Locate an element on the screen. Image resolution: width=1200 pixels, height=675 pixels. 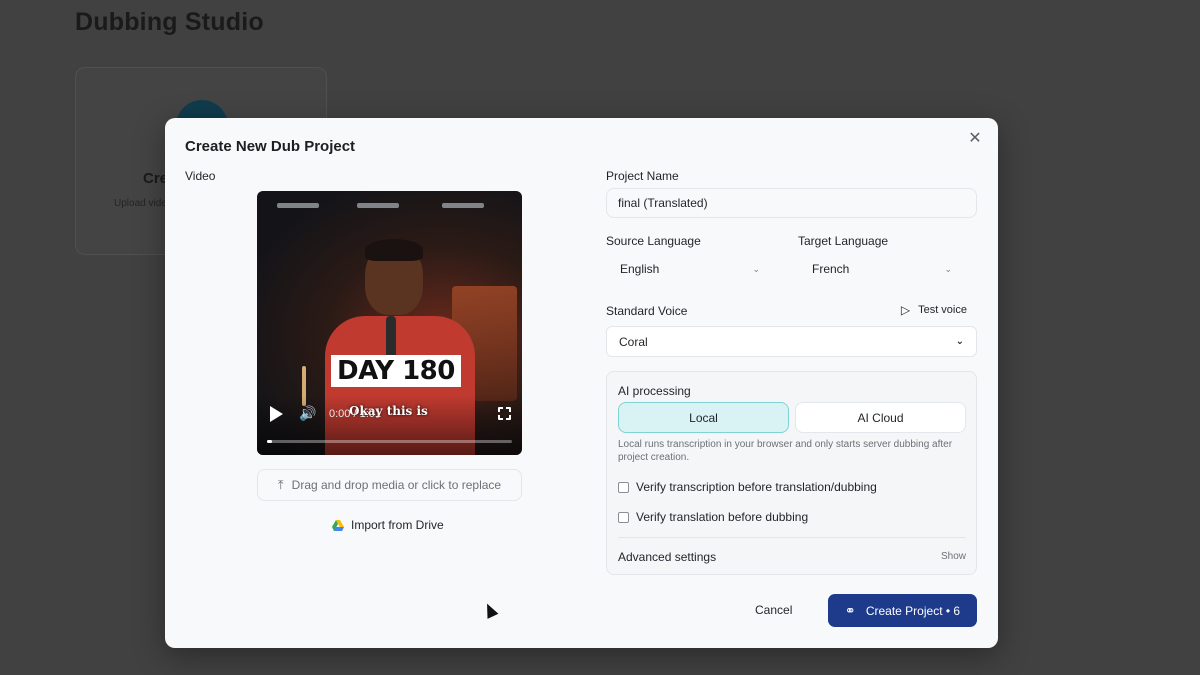
test-voice-label: Test voice is located at coordinates (942, 310).